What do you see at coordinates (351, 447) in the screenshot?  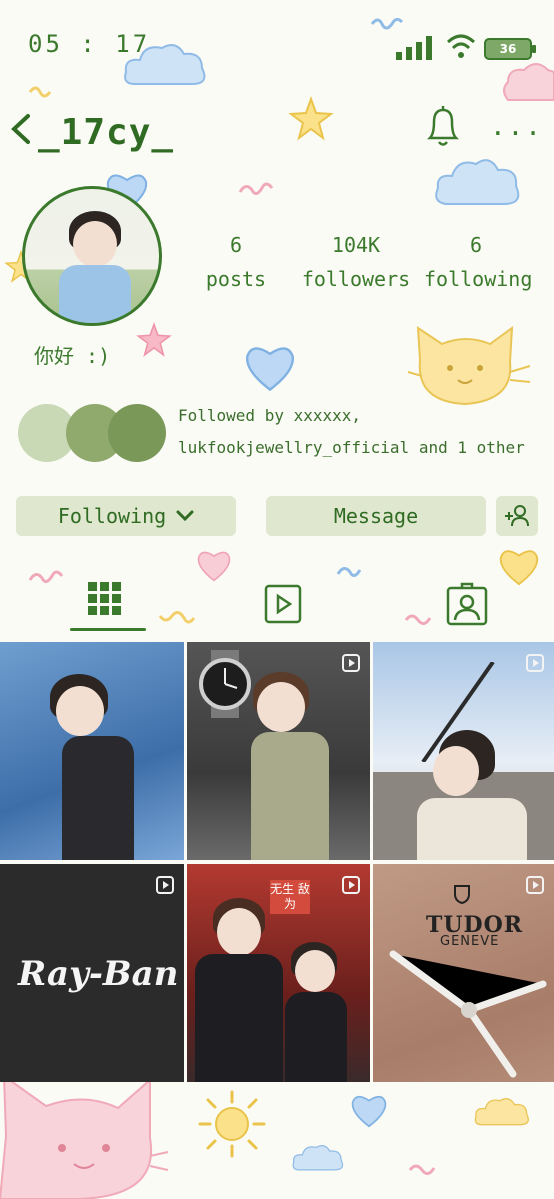 I see `followed-by-text-more: lukfookjewellry_official and 1 other` at bounding box center [351, 447].